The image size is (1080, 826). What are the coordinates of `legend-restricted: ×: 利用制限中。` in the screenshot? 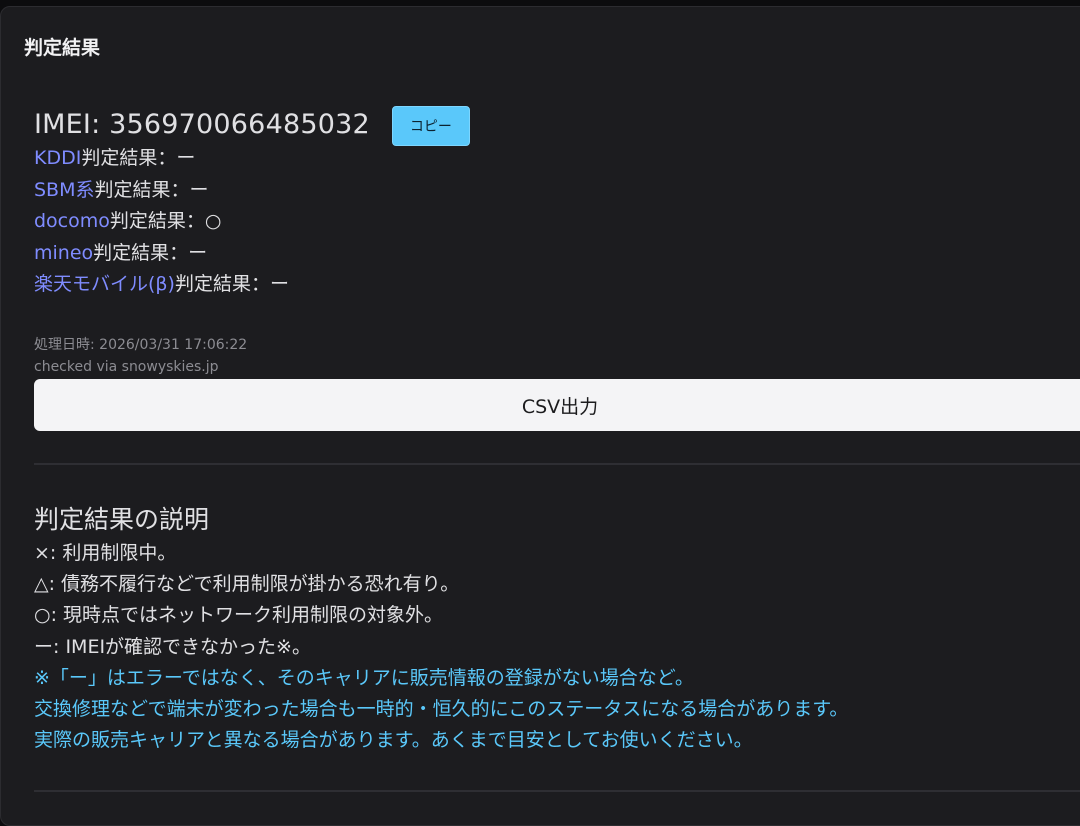 It's located at (105, 553).